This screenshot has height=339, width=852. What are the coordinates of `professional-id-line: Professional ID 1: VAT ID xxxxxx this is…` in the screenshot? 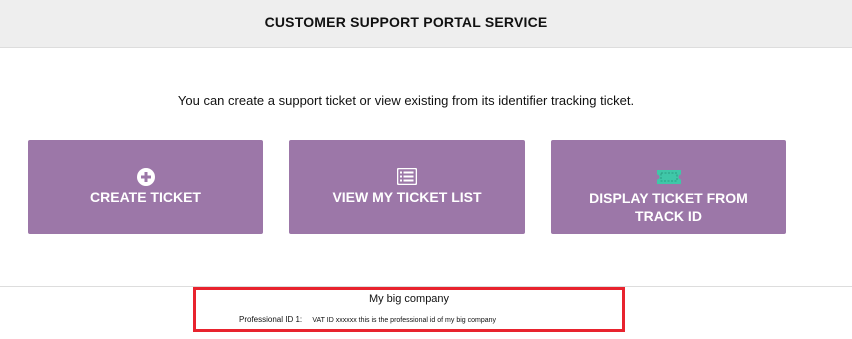 It's located at (367, 319).